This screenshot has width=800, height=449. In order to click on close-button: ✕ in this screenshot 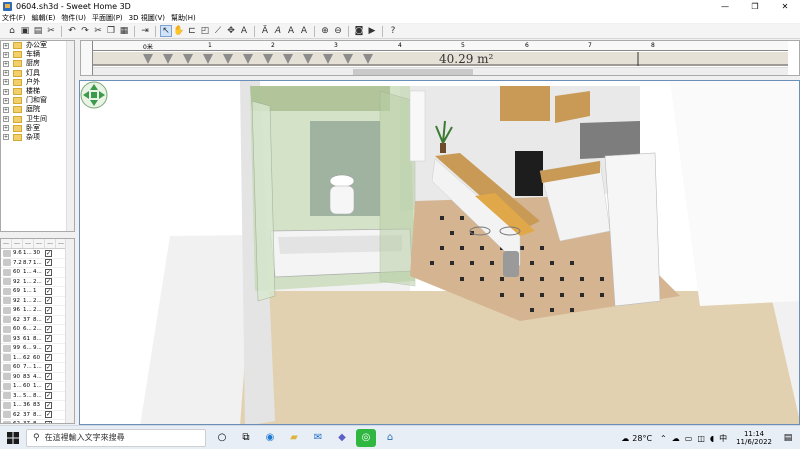, I will do `click(785, 6)`.